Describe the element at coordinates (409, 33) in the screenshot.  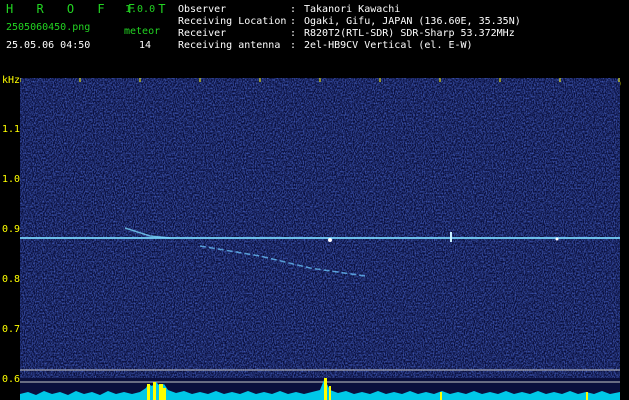
I see `info-value: R820T2(RTL-SDR) SDR-Sharp 53.372MHz` at that location.